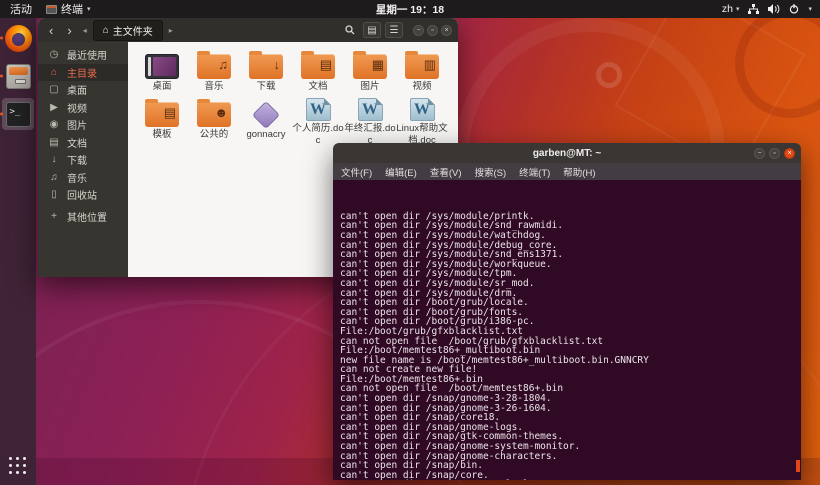  I want to click on word-doc-letter: W, so click(318, 109).